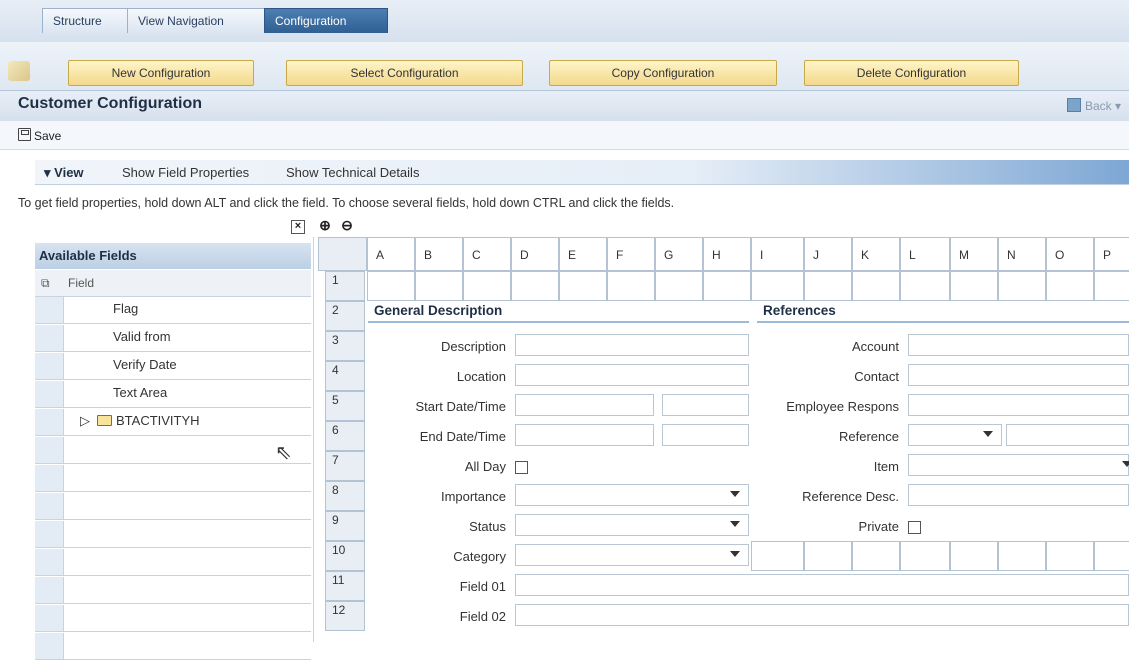 The height and width of the screenshot is (660, 1129). Describe the element at coordinates (352, 172) in the screenshot. I see `show-technical-details-link: Show Technical Details` at that location.